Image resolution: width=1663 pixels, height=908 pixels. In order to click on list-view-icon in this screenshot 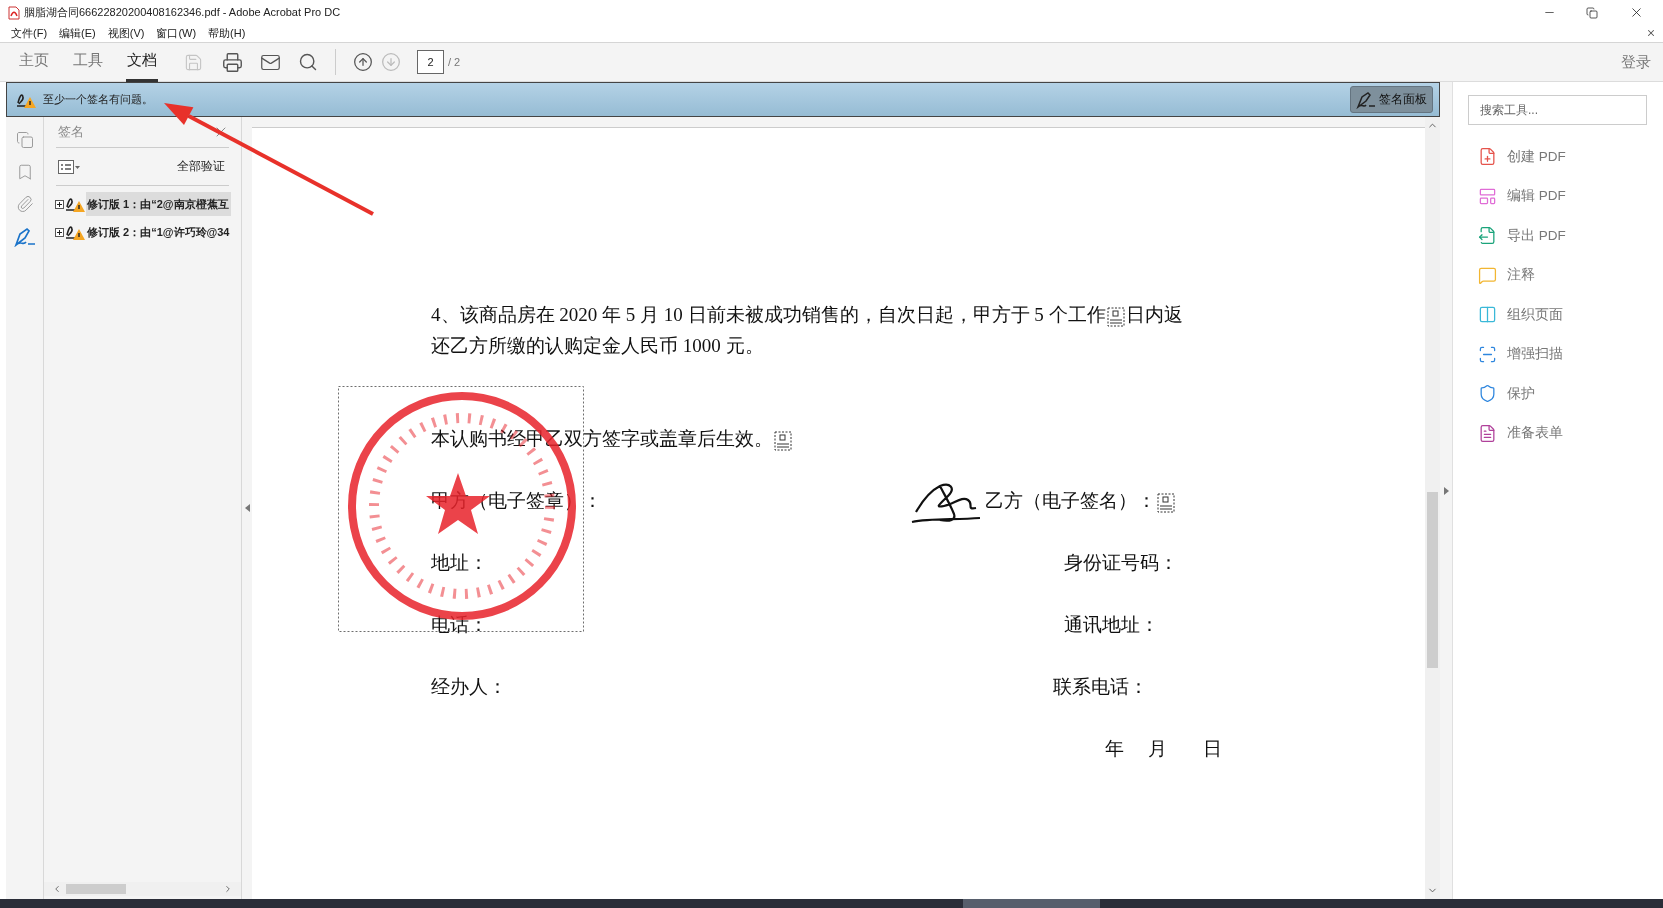, I will do `click(69, 166)`.